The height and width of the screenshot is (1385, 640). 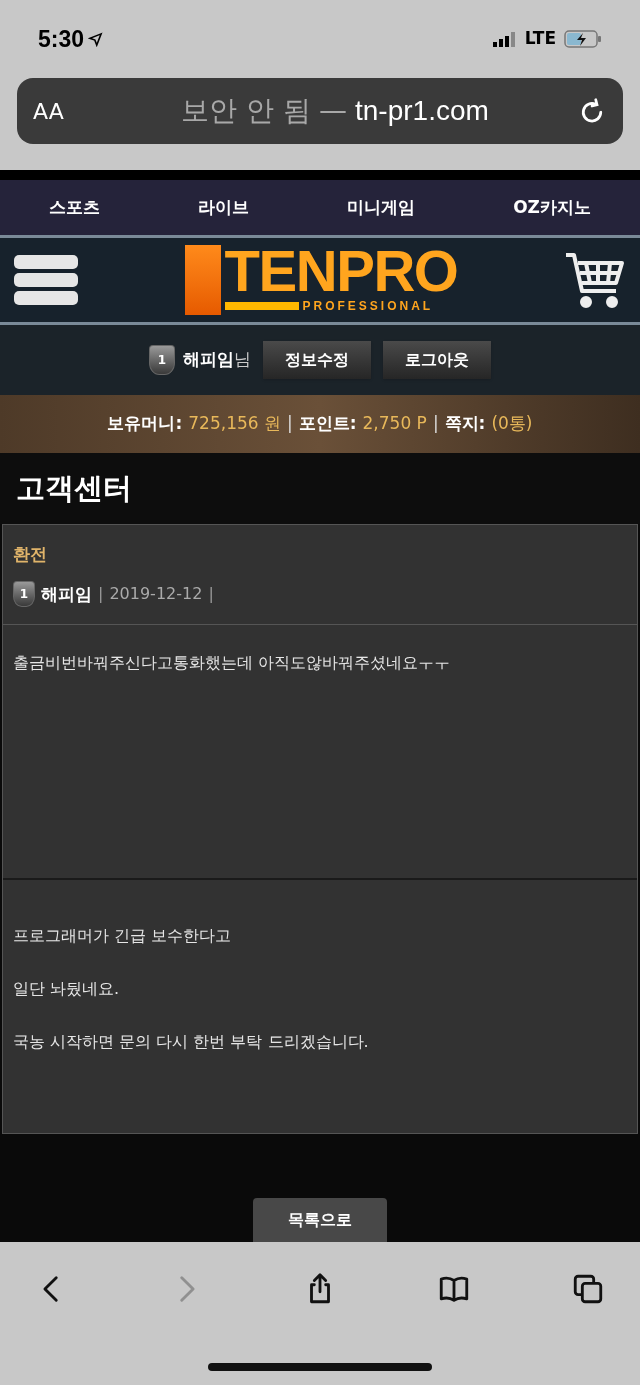 What do you see at coordinates (504, 39) in the screenshot?
I see `signal-icon` at bounding box center [504, 39].